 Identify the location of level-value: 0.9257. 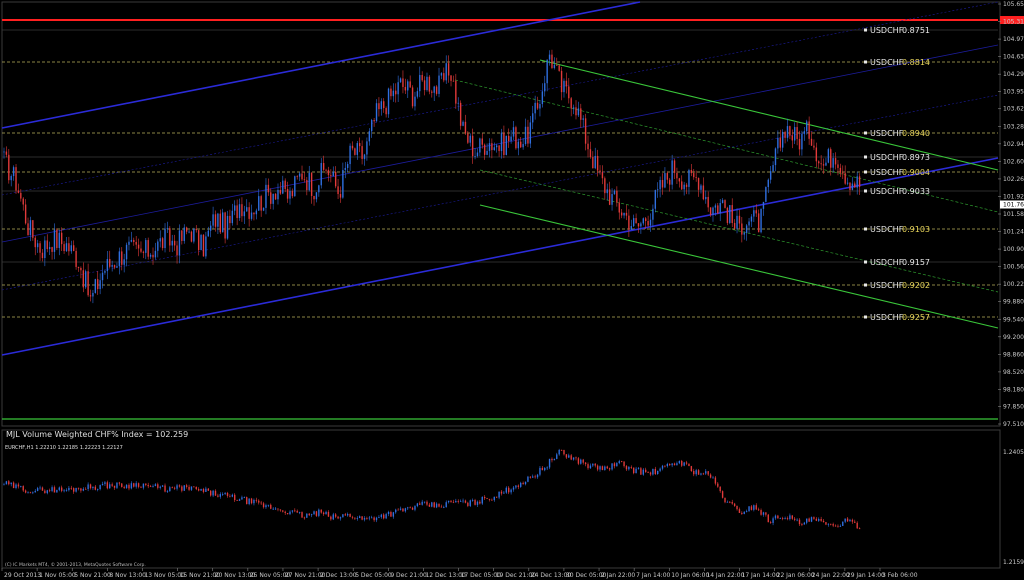
(916, 317).